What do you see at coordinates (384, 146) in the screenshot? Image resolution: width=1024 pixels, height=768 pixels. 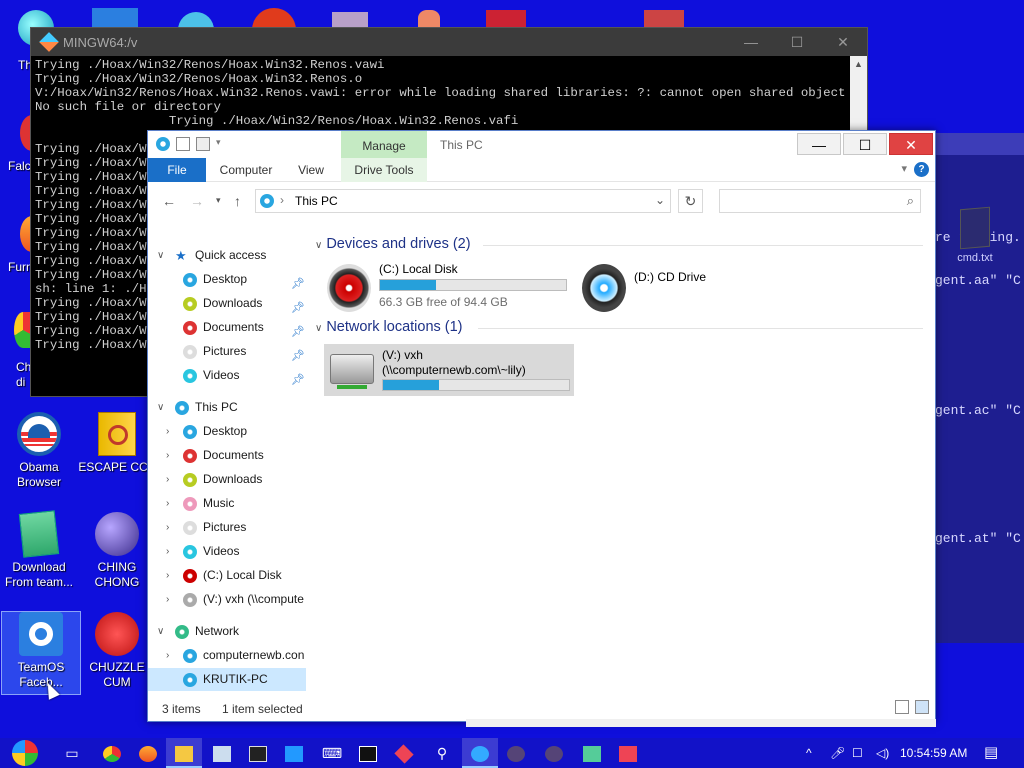 I see `tab-manage: Manage` at bounding box center [384, 146].